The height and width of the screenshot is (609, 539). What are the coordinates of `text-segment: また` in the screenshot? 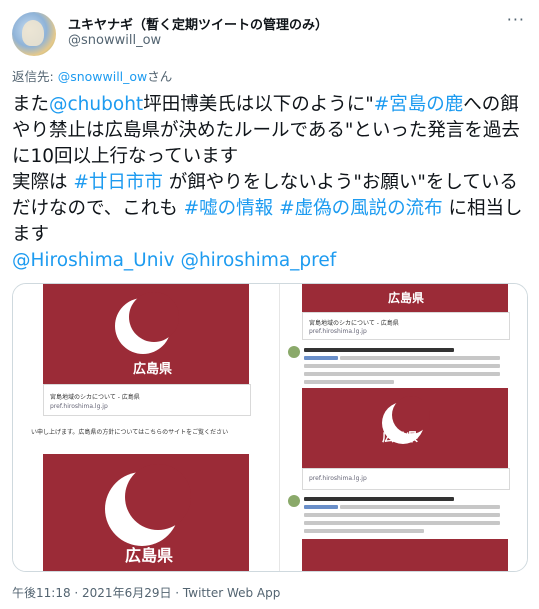 It's located at (31, 104).